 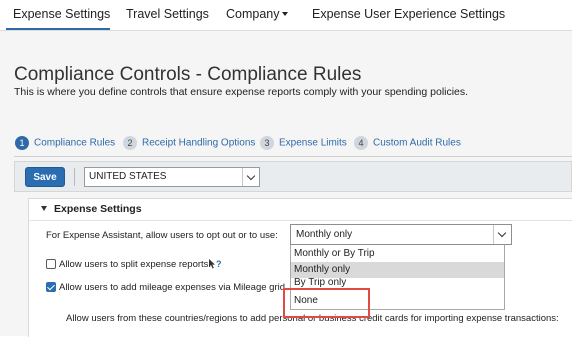 I want to click on help-icon: ?, so click(x=215, y=264).